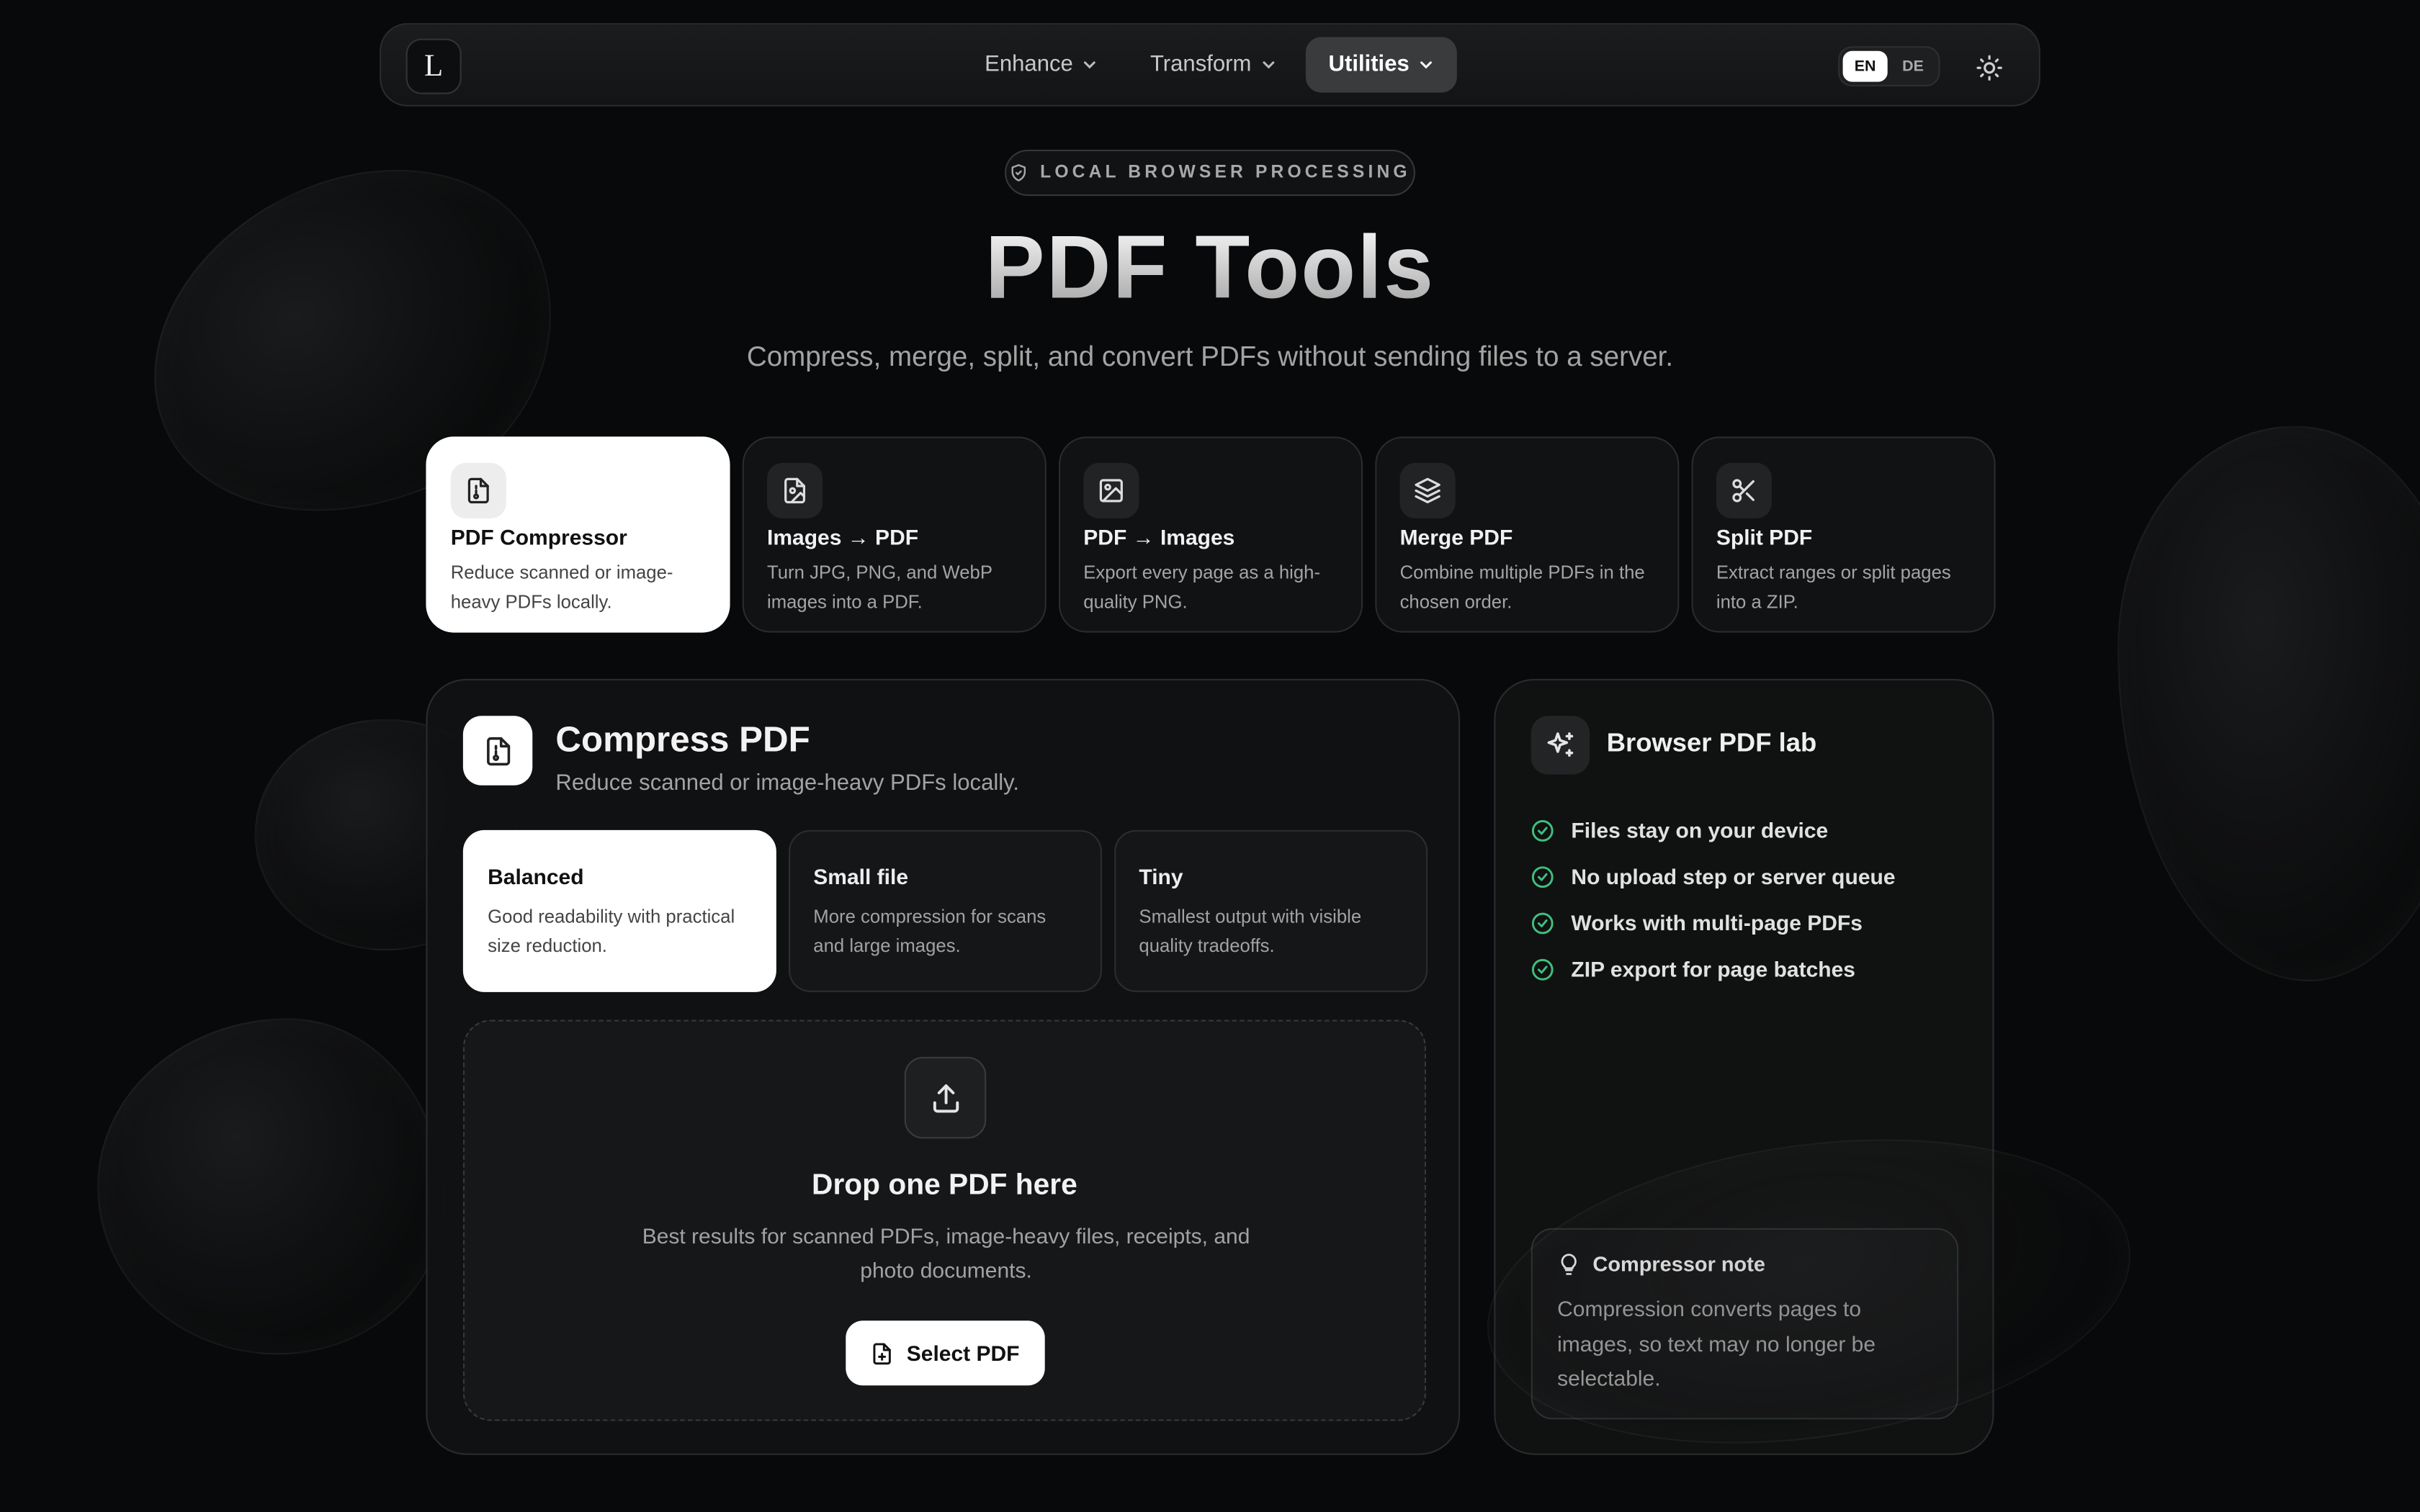 Image resolution: width=2420 pixels, height=1512 pixels. What do you see at coordinates (1159, 536) in the screenshot?
I see `tool-title: PDF → Images` at bounding box center [1159, 536].